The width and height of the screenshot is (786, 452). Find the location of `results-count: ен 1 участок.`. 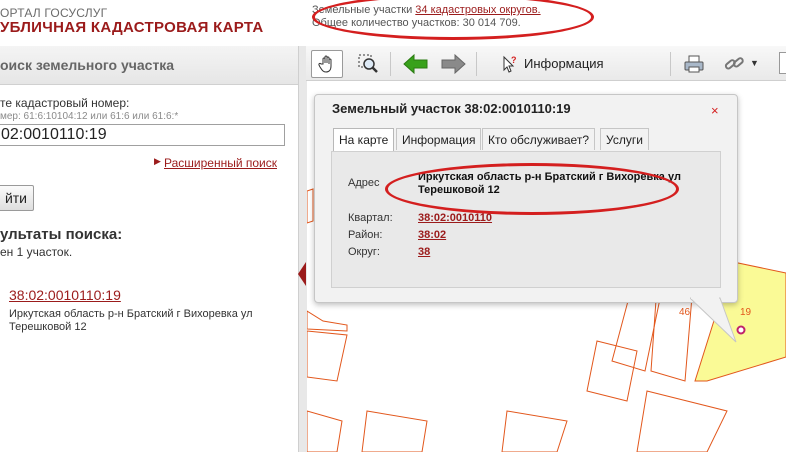

results-count: ен 1 участок. is located at coordinates (36, 252).